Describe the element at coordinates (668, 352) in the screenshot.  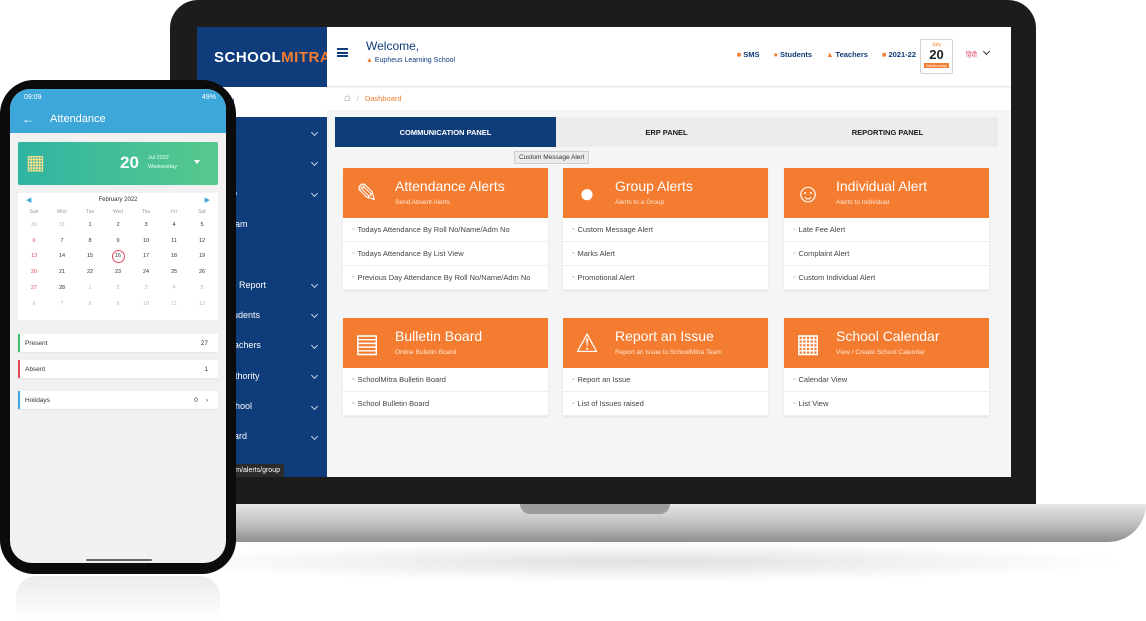
I see `card-subtitle: Report an Issue to SchoolMitra Team` at that location.